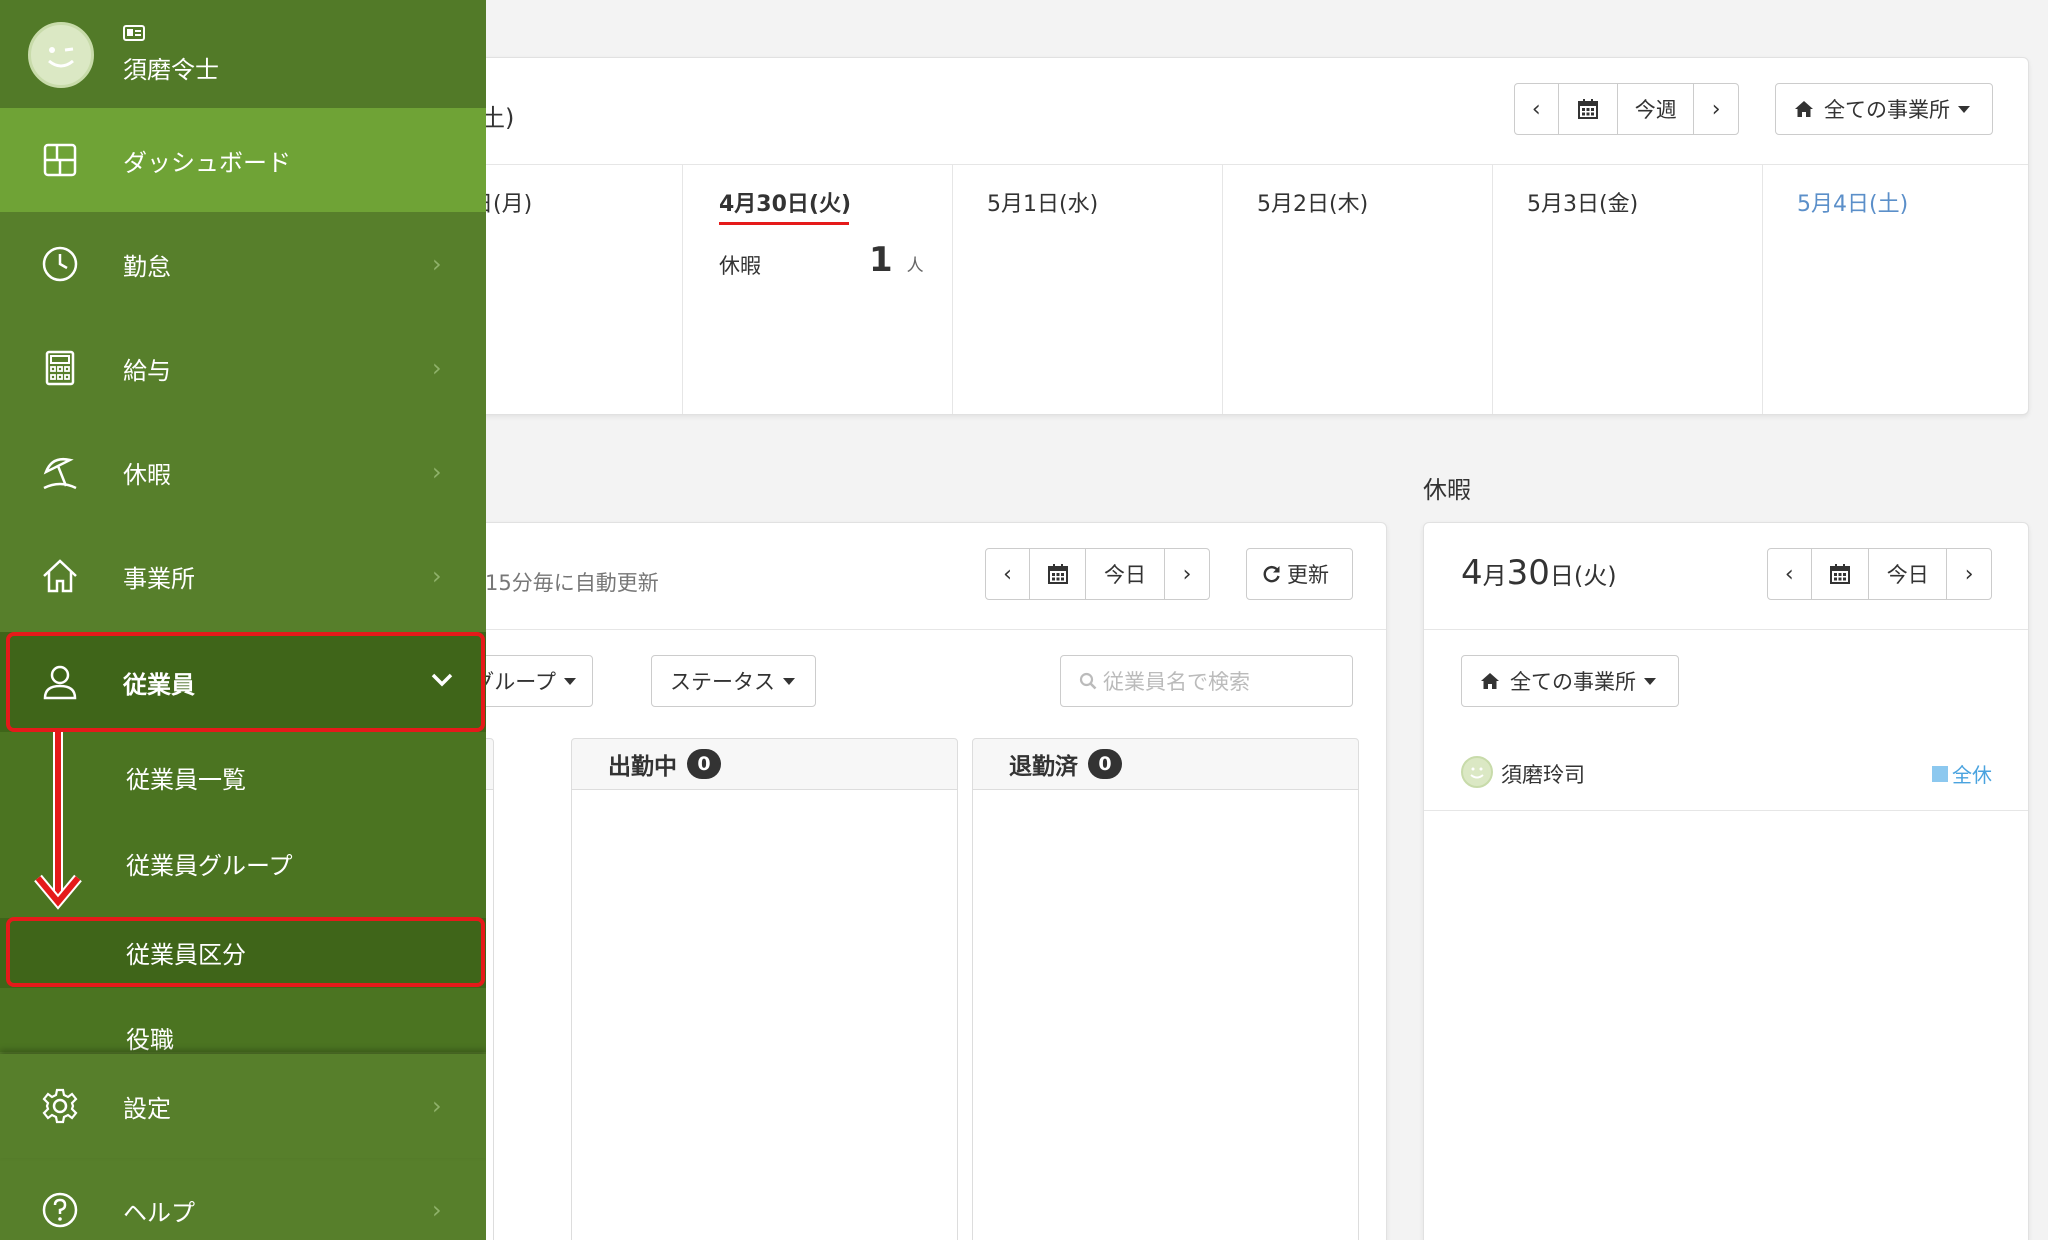  What do you see at coordinates (1656, 109) in the screenshot?
I see `this-week-button: 今週` at bounding box center [1656, 109].